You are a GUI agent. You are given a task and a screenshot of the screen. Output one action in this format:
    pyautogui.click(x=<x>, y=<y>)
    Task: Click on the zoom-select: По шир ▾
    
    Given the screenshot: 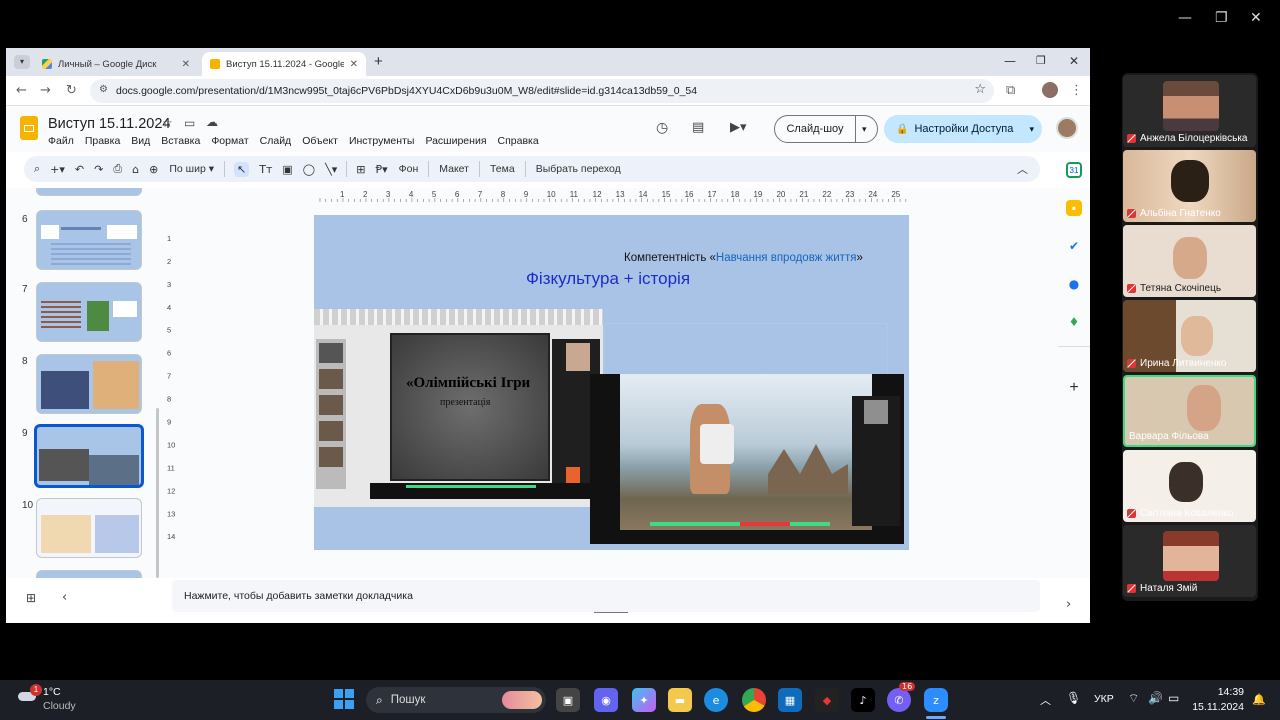 What is the action you would take?
    pyautogui.click(x=191, y=169)
    